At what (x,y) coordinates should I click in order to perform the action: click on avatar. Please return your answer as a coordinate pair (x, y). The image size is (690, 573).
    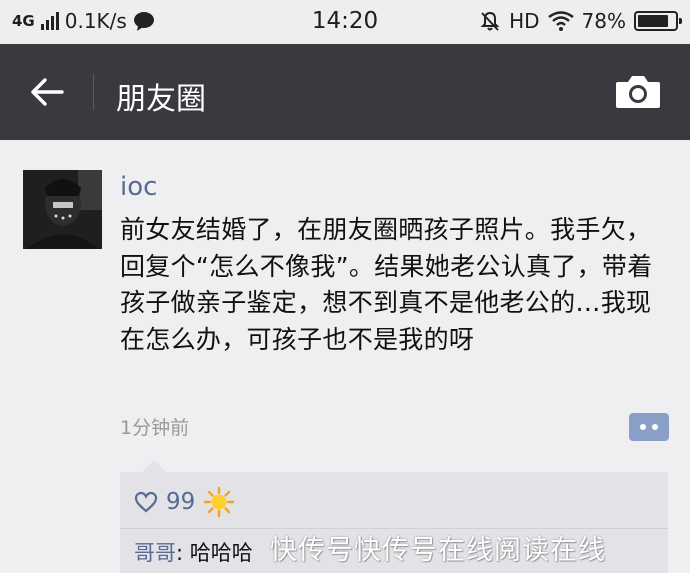
    Looking at the image, I should click on (62, 209).